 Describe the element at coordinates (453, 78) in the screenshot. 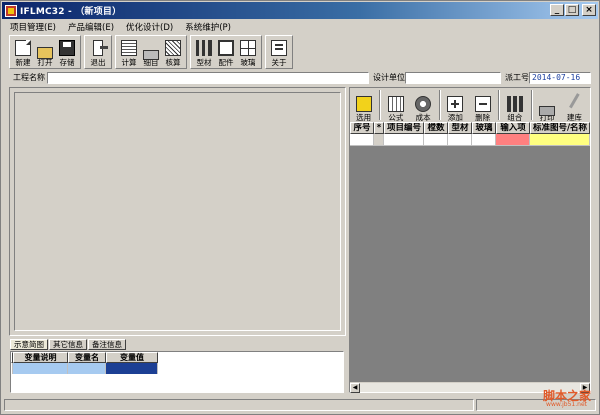

I see `design-unit-input` at that location.